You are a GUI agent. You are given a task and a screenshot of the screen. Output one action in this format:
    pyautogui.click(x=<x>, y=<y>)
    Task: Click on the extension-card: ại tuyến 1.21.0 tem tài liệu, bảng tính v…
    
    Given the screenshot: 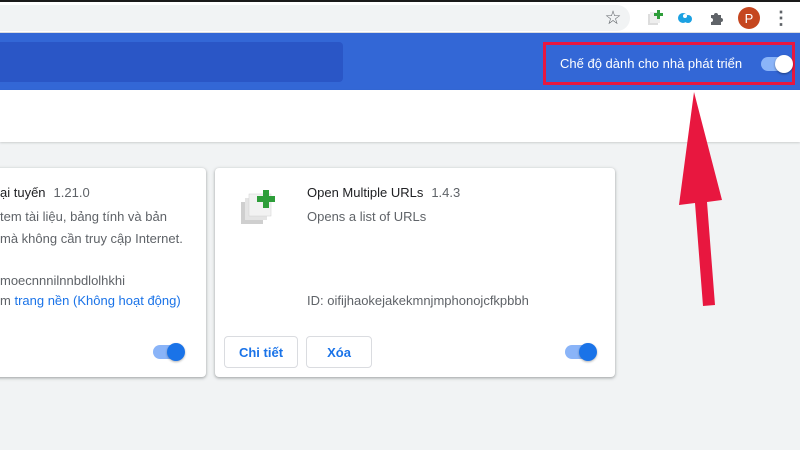 What is the action you would take?
    pyautogui.click(x=103, y=272)
    